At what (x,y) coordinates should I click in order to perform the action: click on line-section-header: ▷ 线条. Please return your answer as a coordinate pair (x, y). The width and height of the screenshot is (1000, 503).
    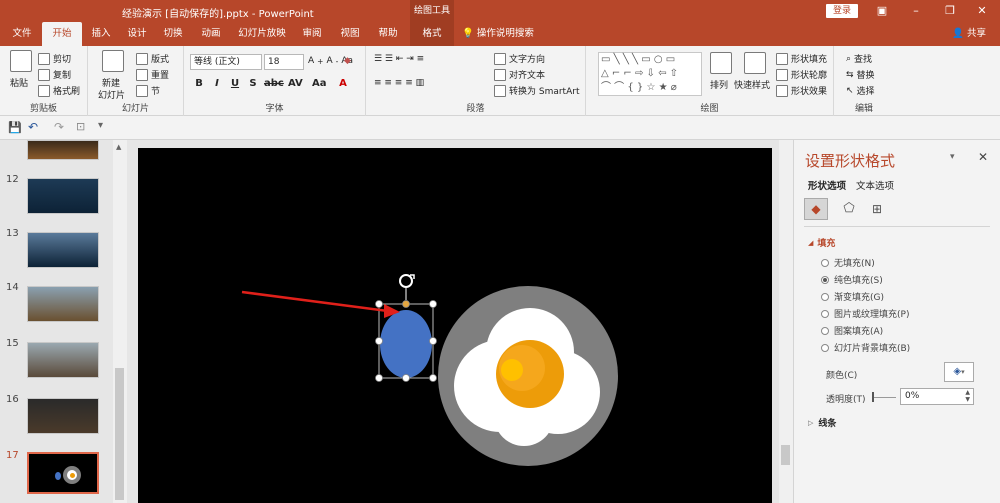
    Looking at the image, I should click on (822, 423).